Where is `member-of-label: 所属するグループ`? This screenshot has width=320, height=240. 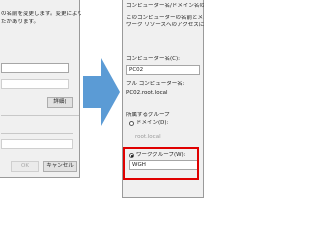 member-of-label: 所属するグループ is located at coordinates (148, 115).